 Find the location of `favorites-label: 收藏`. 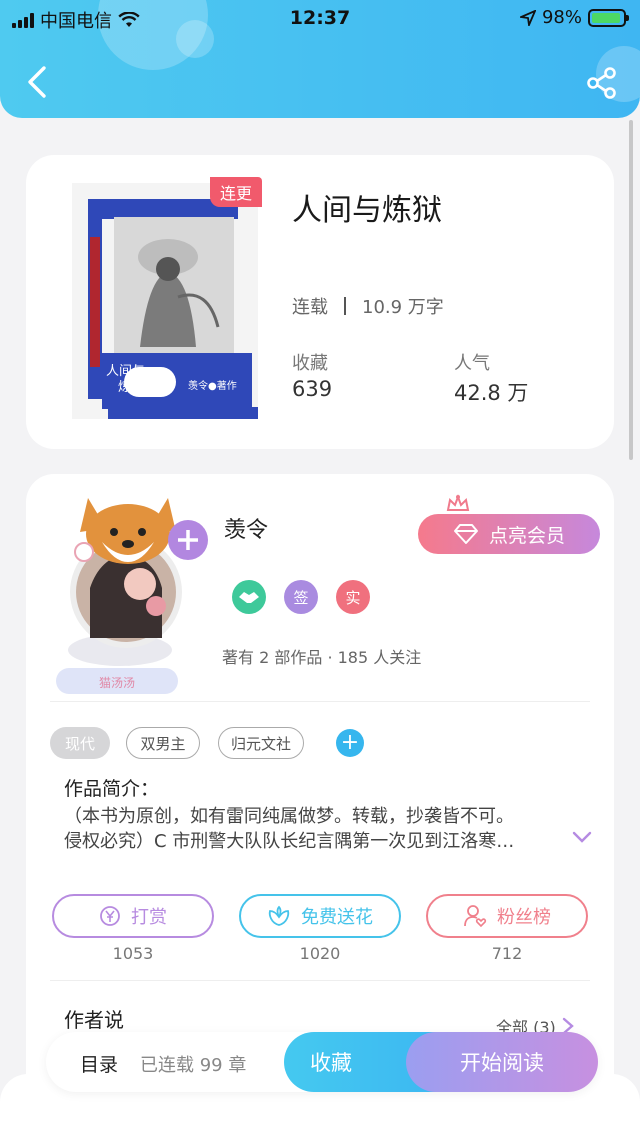

favorites-label: 收藏 is located at coordinates (310, 363).